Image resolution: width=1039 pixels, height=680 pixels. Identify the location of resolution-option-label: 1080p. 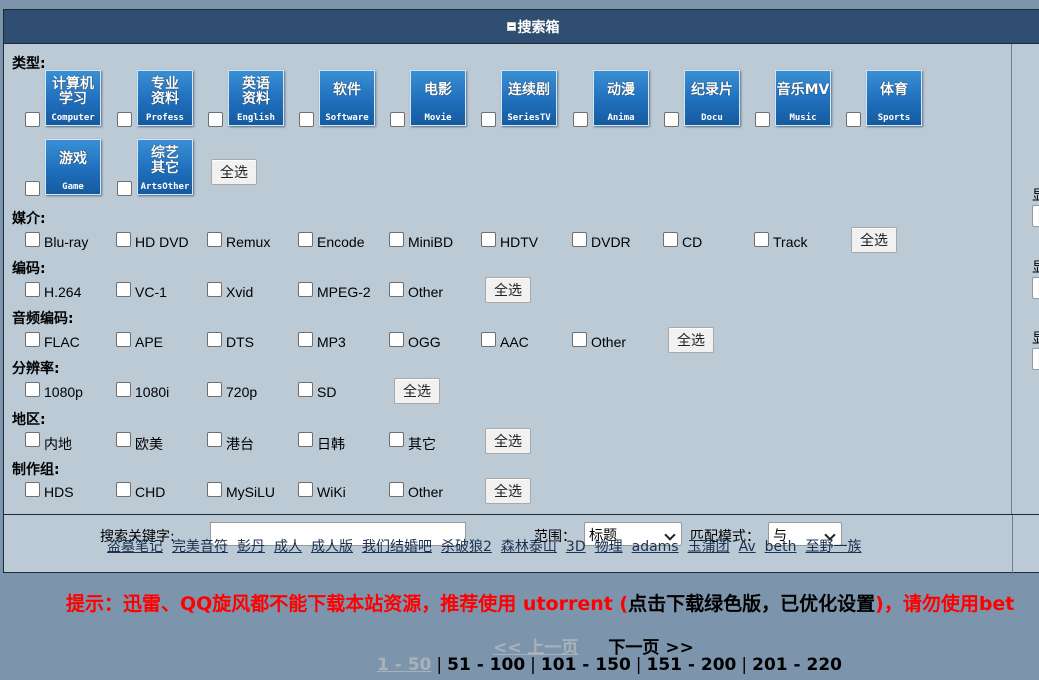
(63, 392).